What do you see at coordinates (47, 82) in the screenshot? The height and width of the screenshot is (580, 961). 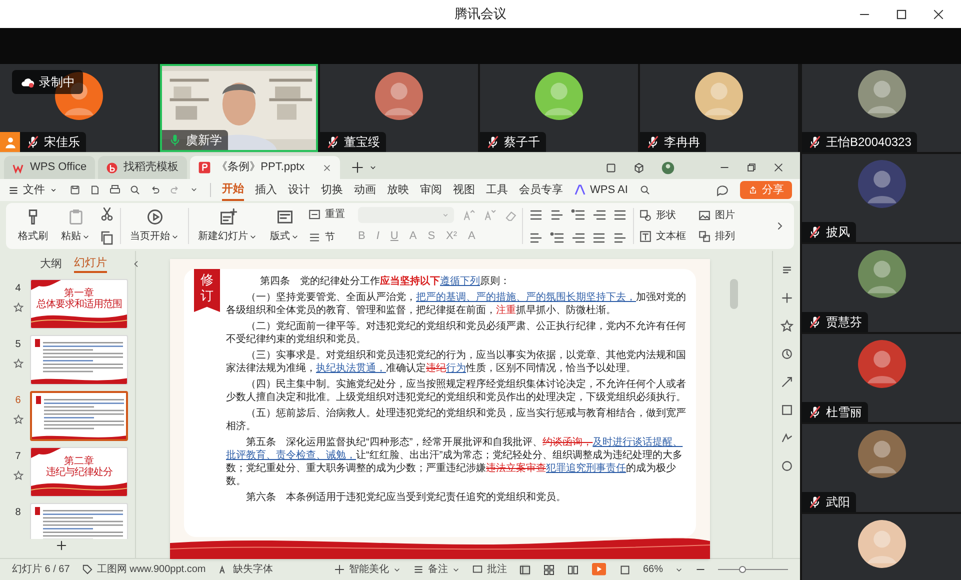 I see `recording-badge: 录制中` at bounding box center [47, 82].